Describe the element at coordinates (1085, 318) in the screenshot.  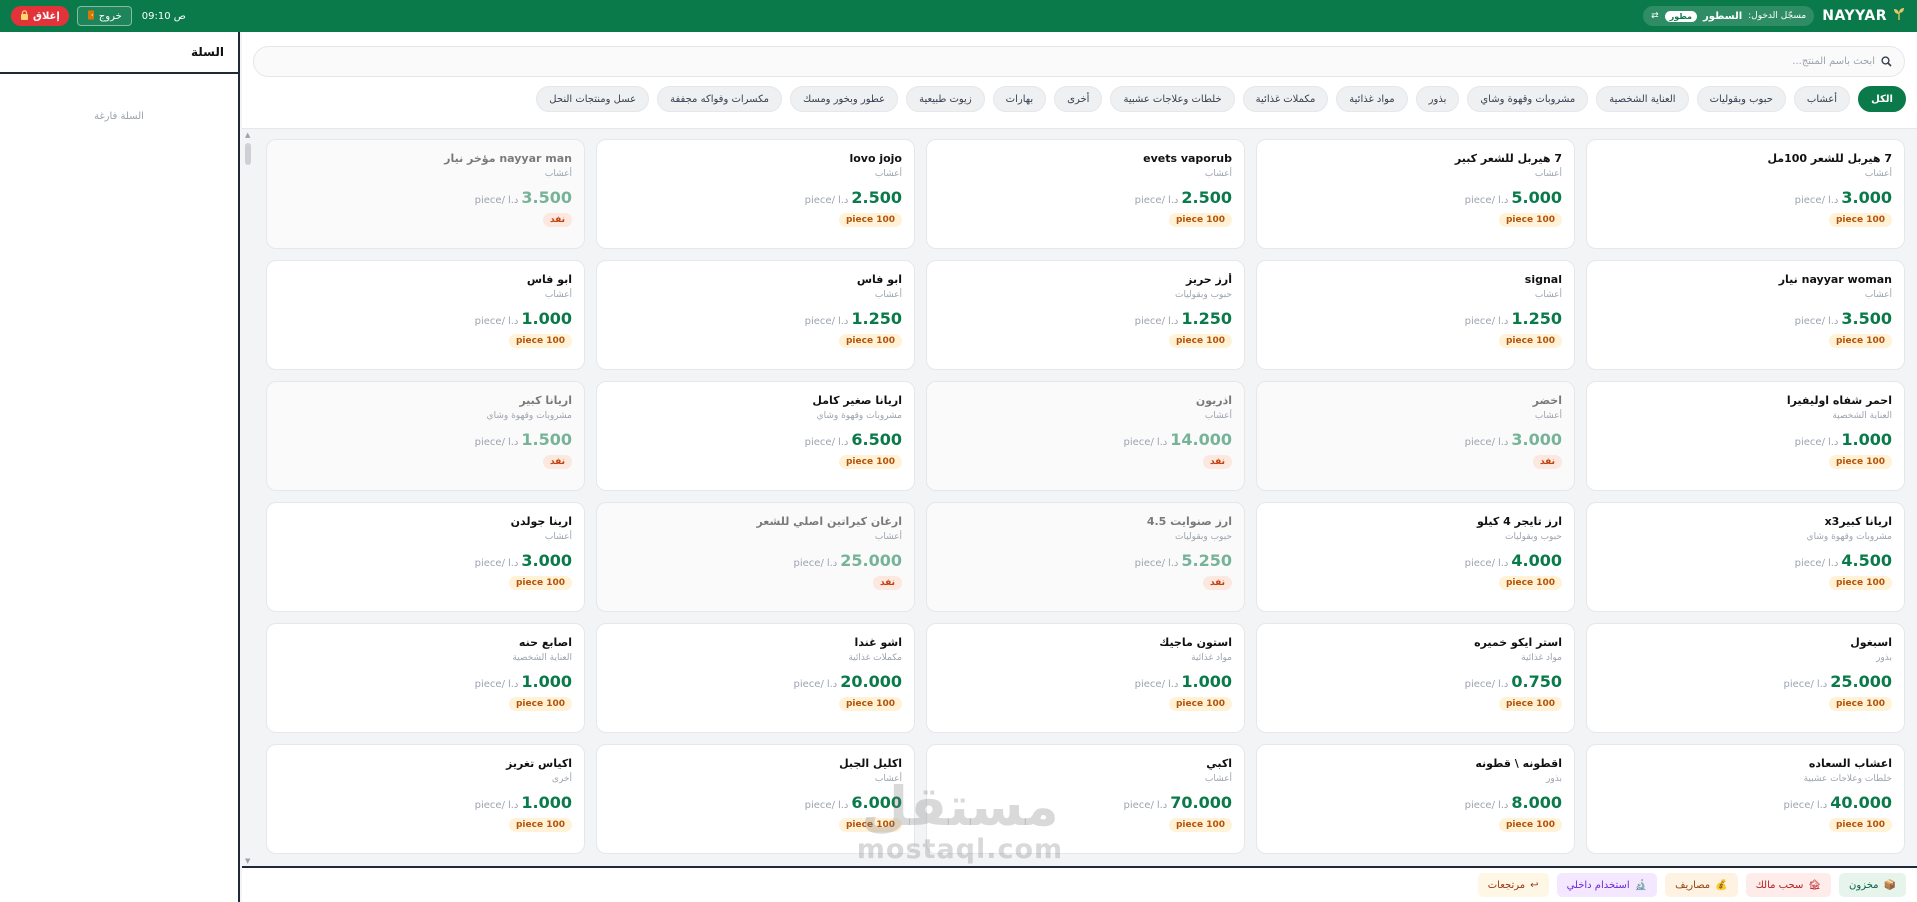
I see `price-row: 1.250 د.ا/piece` at that location.